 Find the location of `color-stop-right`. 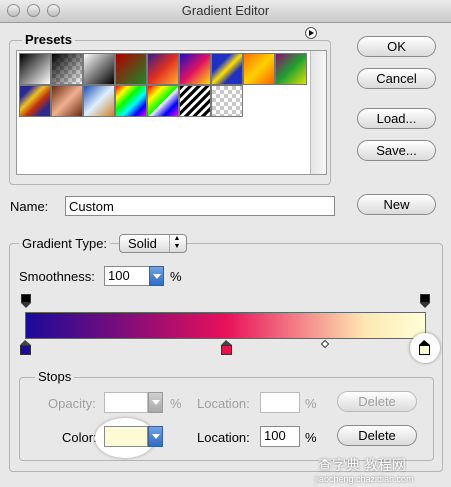

color-stop-right is located at coordinates (424, 348).